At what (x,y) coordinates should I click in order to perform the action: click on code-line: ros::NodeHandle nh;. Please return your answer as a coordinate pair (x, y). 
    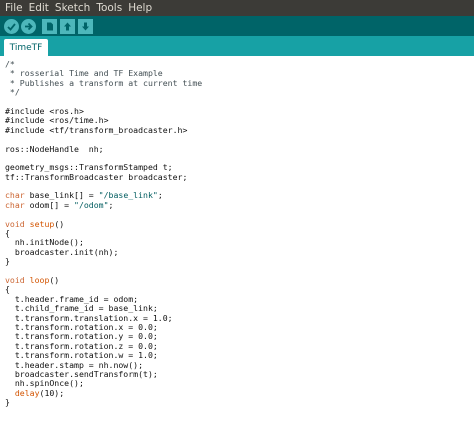
    Looking at the image, I should click on (103, 148).